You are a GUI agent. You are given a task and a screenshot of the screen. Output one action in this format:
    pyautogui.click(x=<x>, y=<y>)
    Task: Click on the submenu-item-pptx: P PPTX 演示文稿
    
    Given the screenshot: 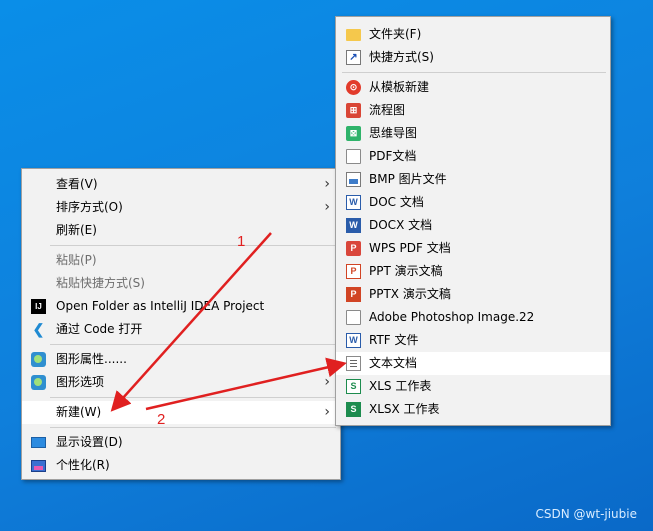 What is the action you would take?
    pyautogui.click(x=473, y=294)
    